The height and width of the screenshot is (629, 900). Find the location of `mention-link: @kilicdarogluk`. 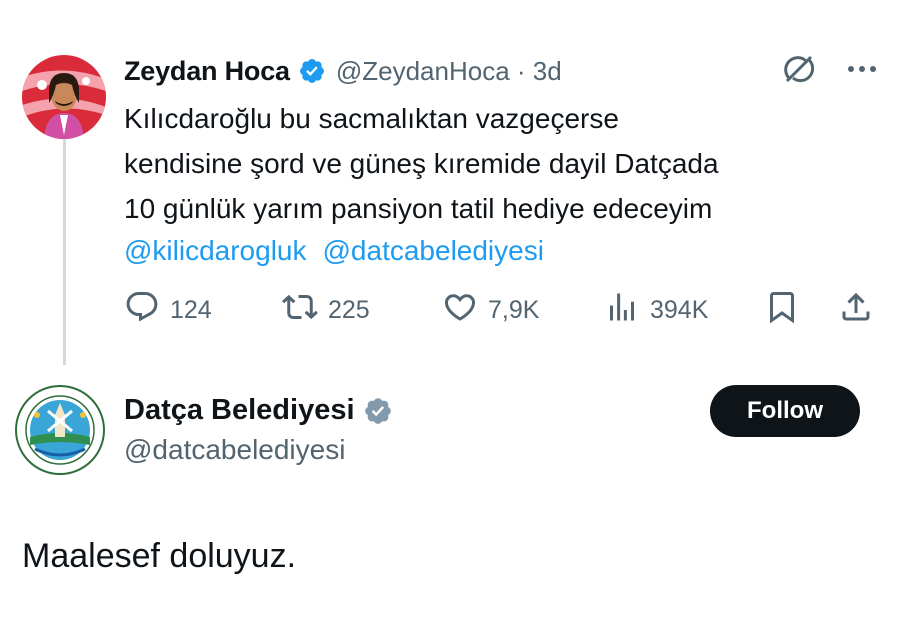

mention-link: @kilicdarogluk is located at coordinates (215, 250).